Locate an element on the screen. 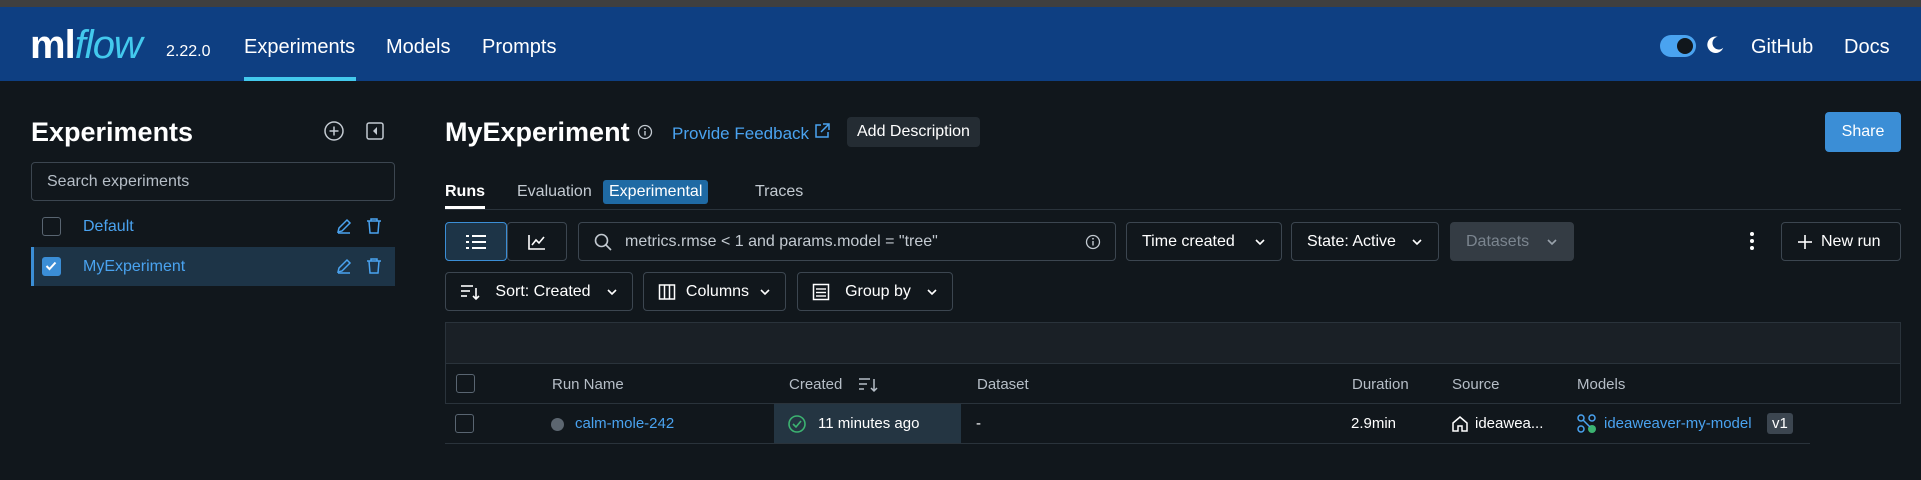  checkmark-icon is located at coordinates (51, 266).